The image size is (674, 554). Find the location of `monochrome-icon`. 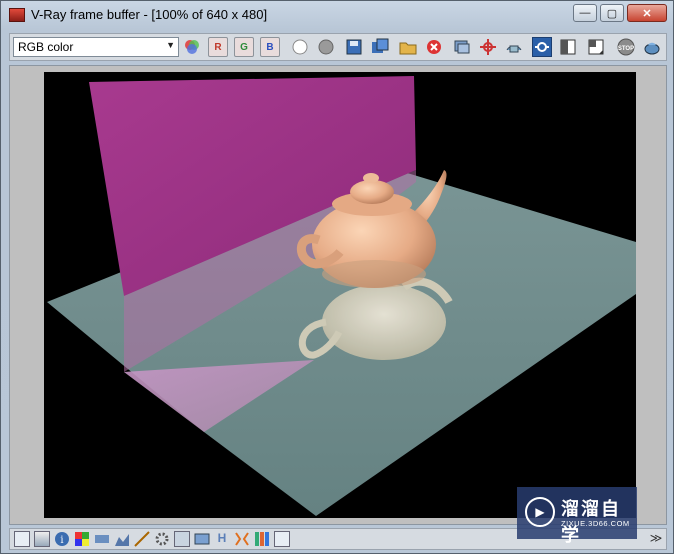

monochrome-icon is located at coordinates (326, 47).